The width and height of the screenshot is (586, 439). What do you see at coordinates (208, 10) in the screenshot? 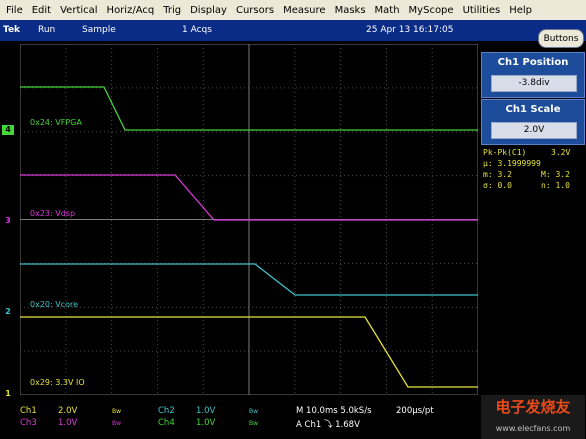
I see `menu-display: Display` at bounding box center [208, 10].